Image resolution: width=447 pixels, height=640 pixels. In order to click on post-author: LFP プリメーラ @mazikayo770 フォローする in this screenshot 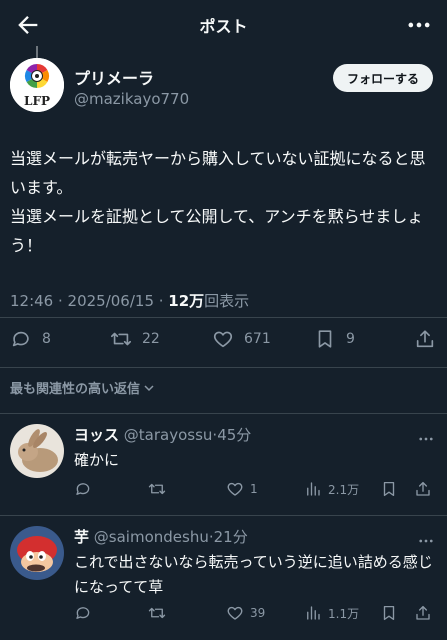, I will do `click(221, 88)`.